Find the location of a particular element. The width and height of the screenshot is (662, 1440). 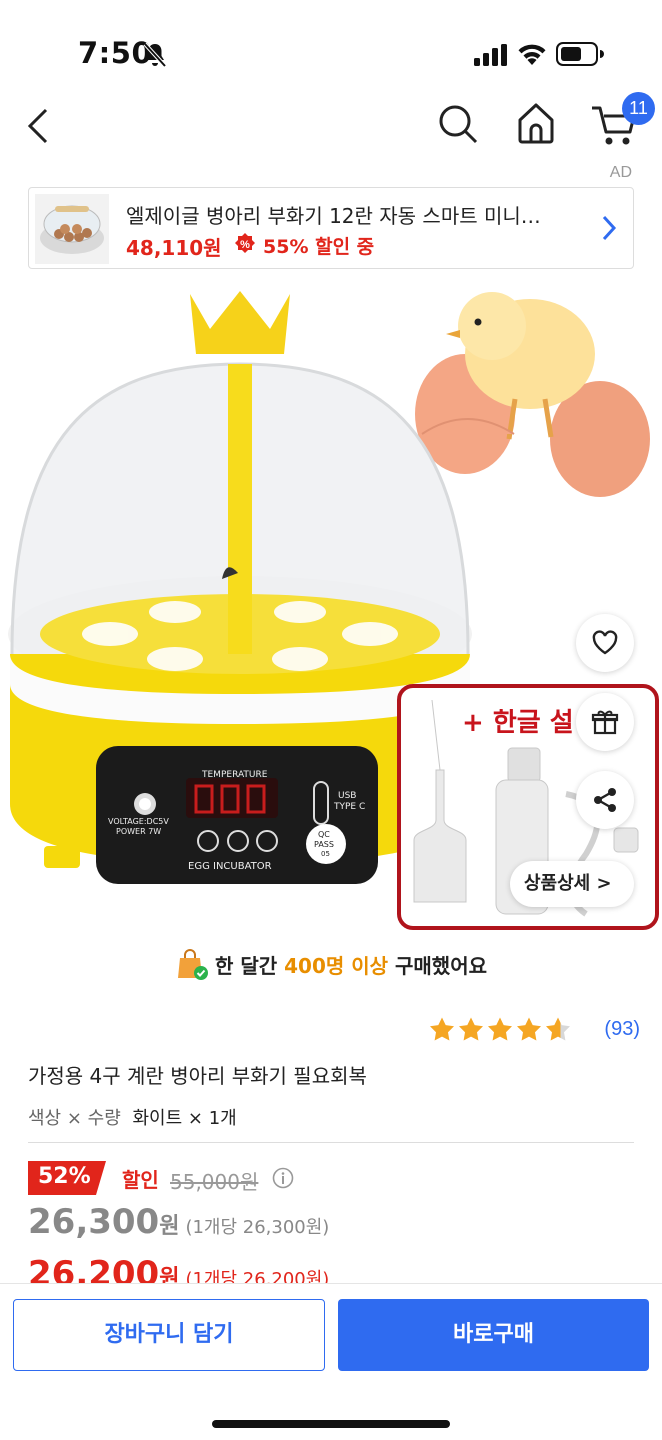

final-unit-price: (1개당 26,200원) is located at coordinates (257, 1276).